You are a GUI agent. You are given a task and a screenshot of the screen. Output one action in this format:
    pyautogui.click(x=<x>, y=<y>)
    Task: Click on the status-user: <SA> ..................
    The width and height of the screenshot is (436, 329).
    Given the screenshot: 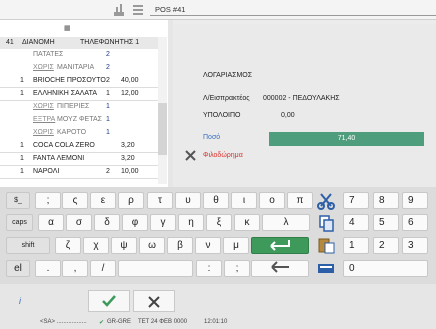 What is the action you would take?
    pyautogui.click(x=63, y=322)
    